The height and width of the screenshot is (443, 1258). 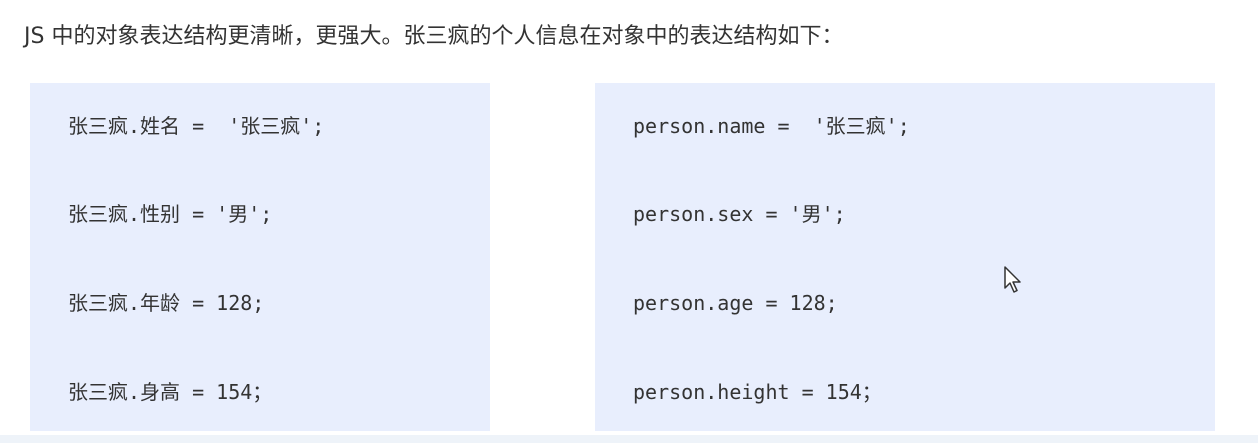 I want to click on code-line-person-name: person.name = '张三疯';, so click(x=771, y=126).